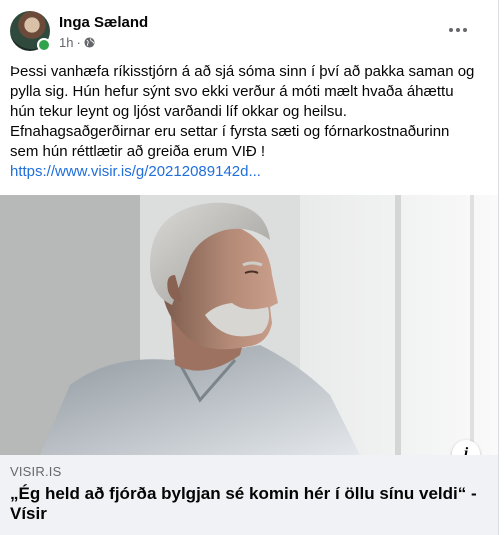 This screenshot has width=504, height=535. What do you see at coordinates (249, 30) in the screenshot?
I see `post-header: Inga Sæland 1h ·` at bounding box center [249, 30].